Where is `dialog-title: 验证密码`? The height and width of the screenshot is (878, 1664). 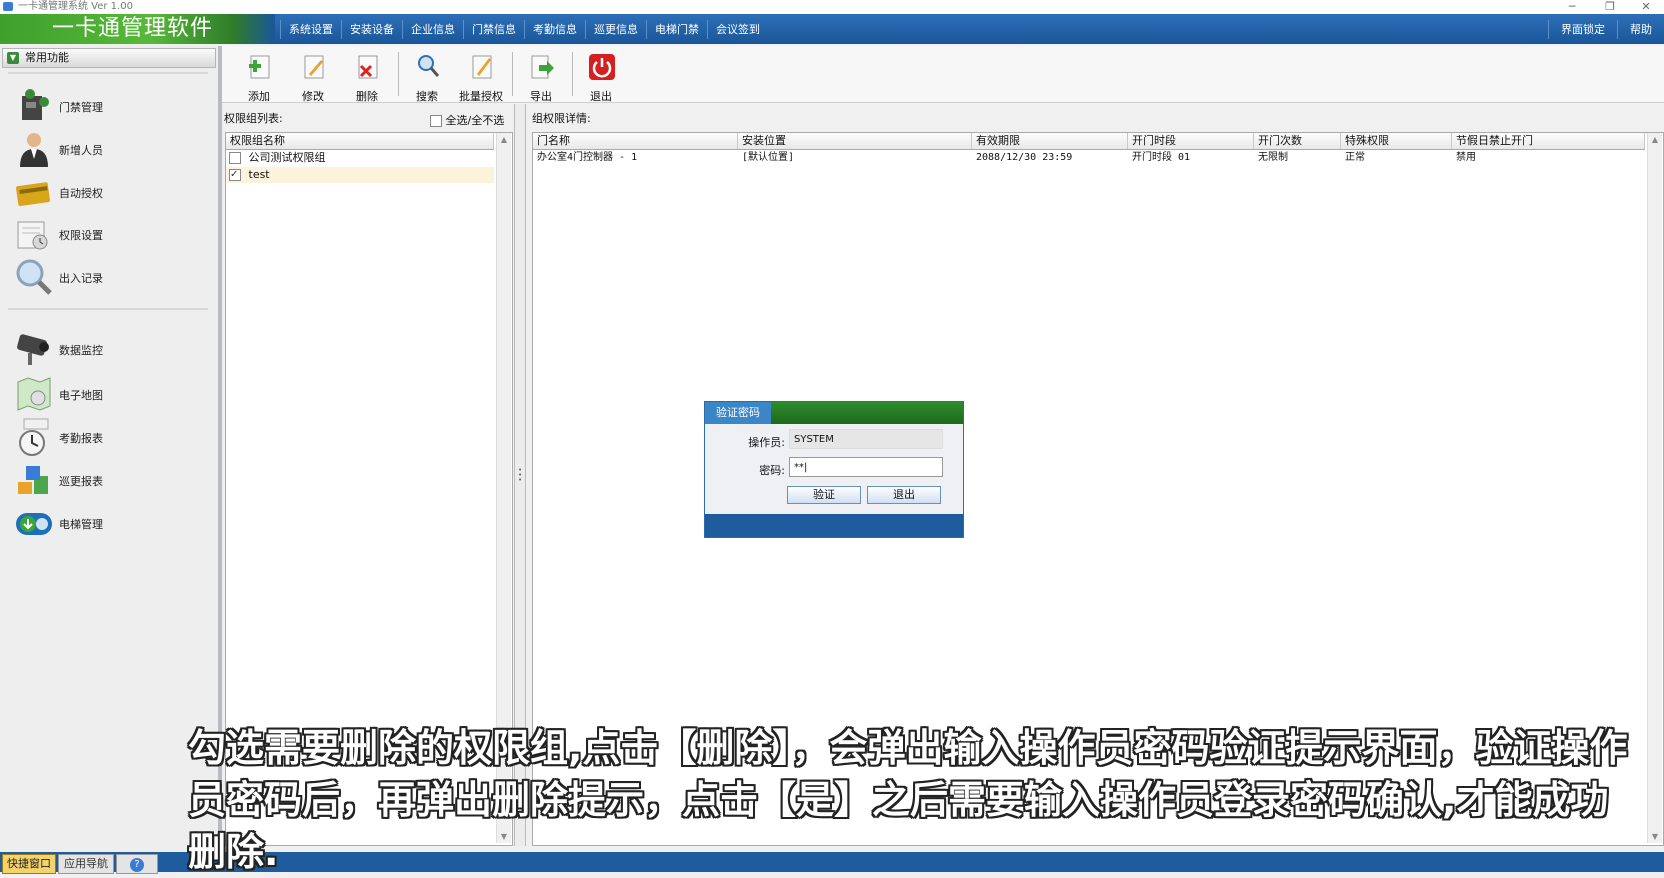 dialog-title: 验证密码 is located at coordinates (738, 413).